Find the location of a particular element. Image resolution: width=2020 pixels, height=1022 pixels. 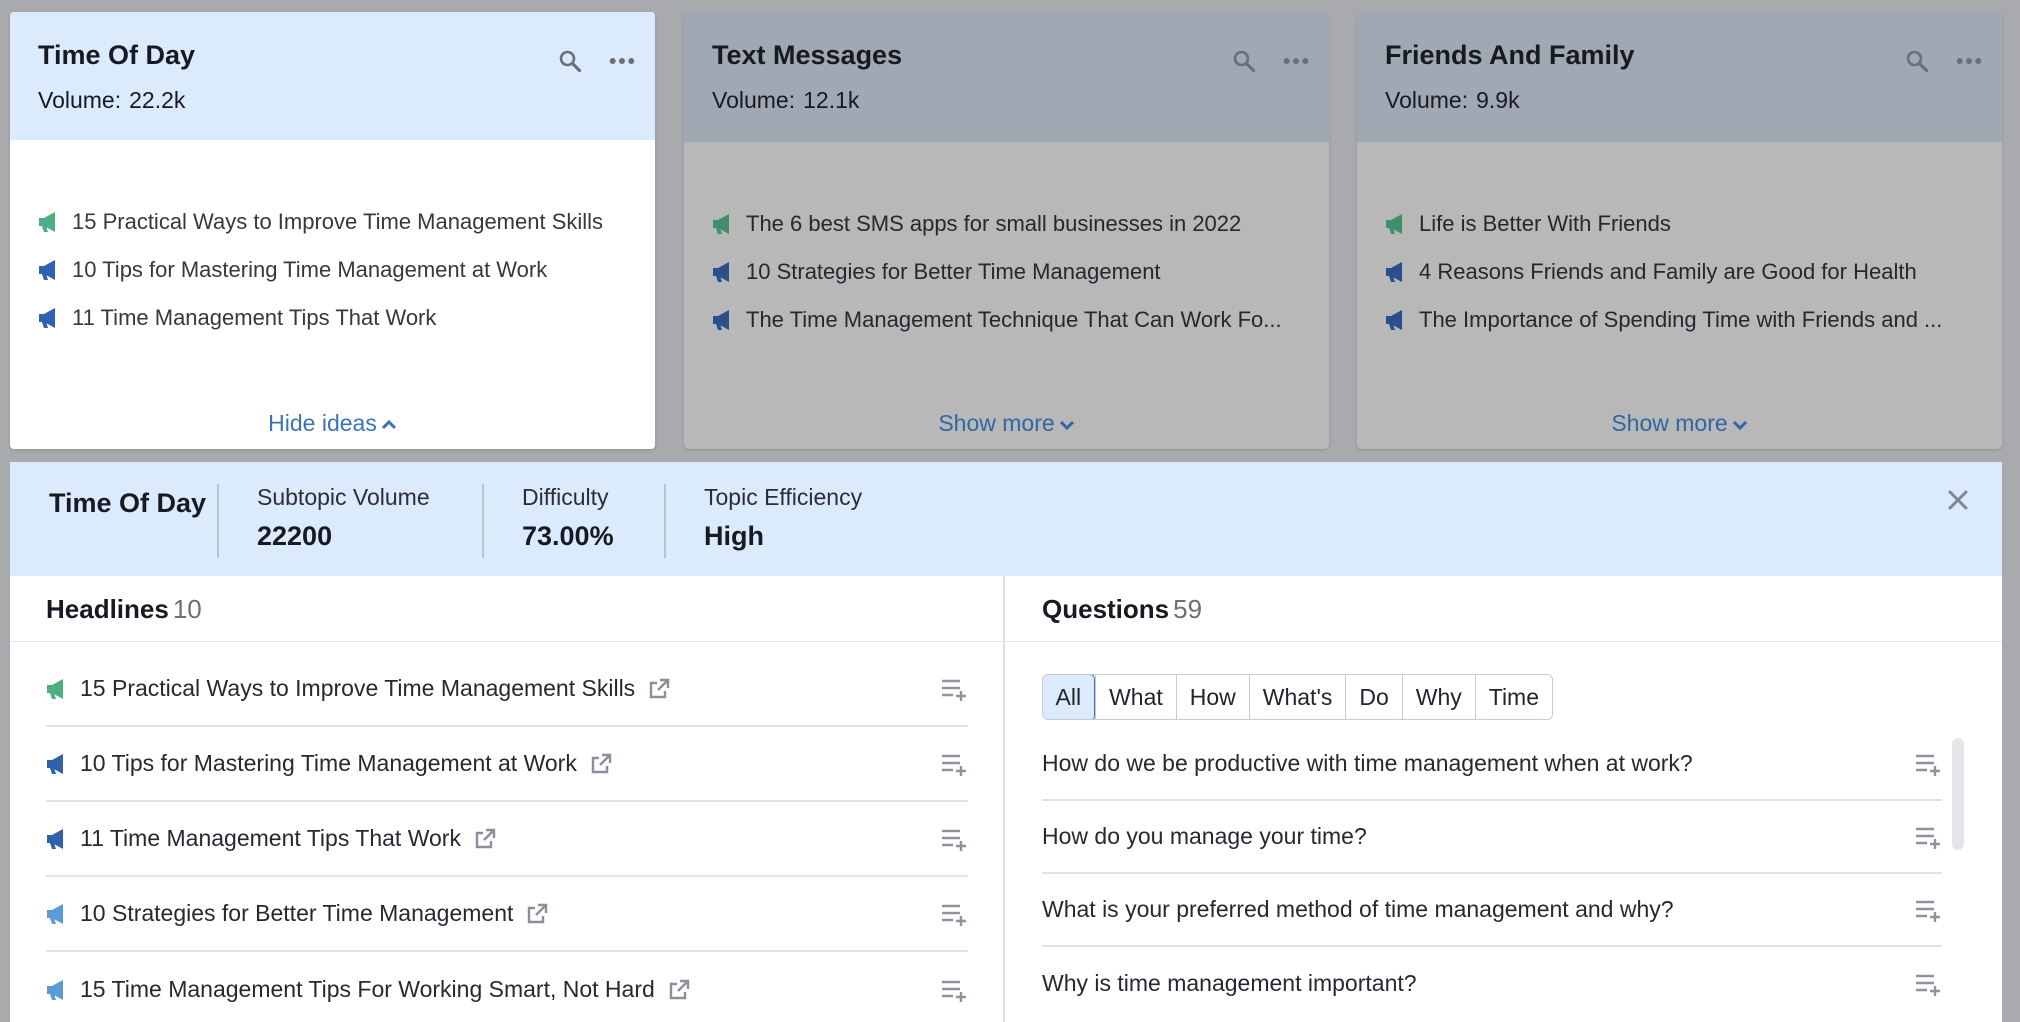

idea-text: 11 Time Management Tips That Work is located at coordinates (254, 317).